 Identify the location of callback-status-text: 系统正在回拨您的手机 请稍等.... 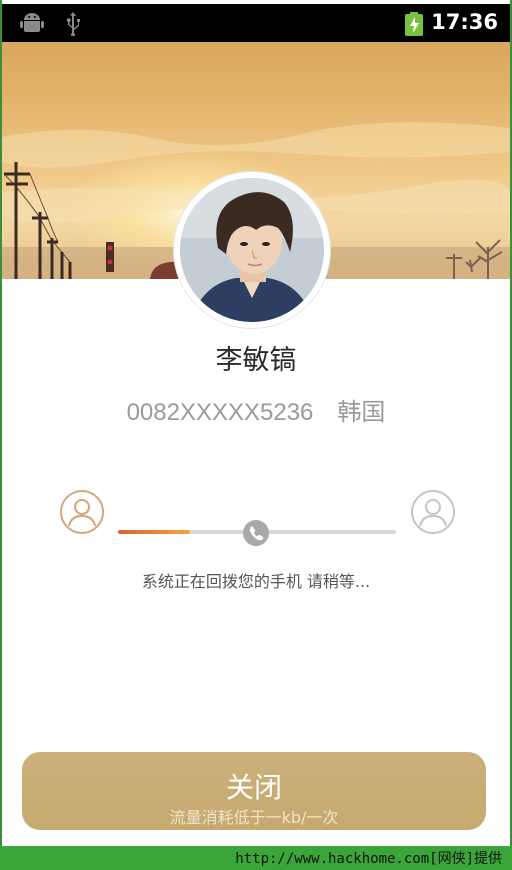
(256, 581).